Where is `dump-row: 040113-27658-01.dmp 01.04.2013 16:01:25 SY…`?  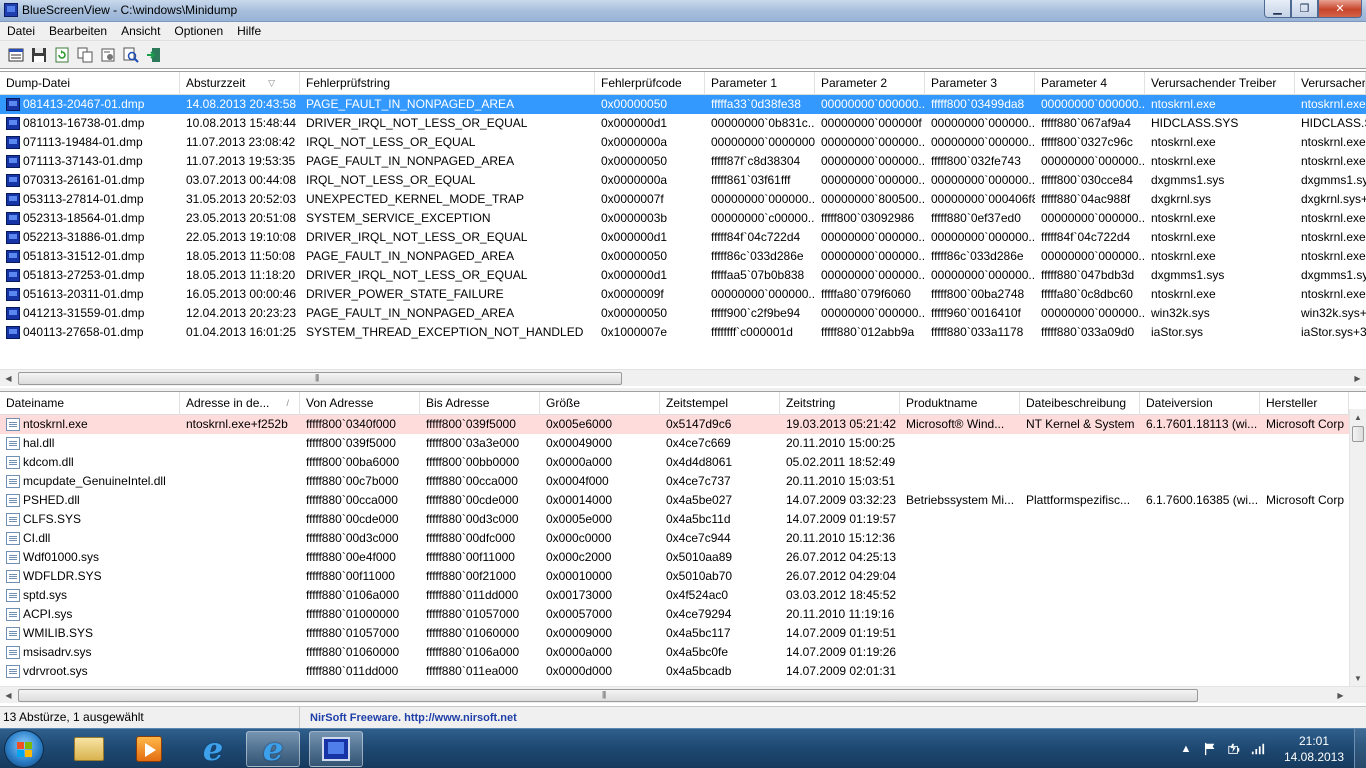
dump-row: 040113-27658-01.dmp 01.04.2013 16:01:25 SY… is located at coordinates (683, 332).